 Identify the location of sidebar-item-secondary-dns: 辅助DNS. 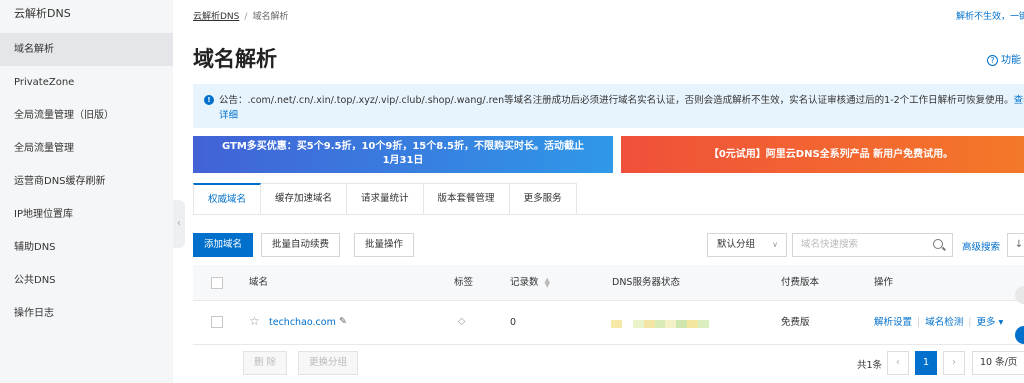
(86, 247).